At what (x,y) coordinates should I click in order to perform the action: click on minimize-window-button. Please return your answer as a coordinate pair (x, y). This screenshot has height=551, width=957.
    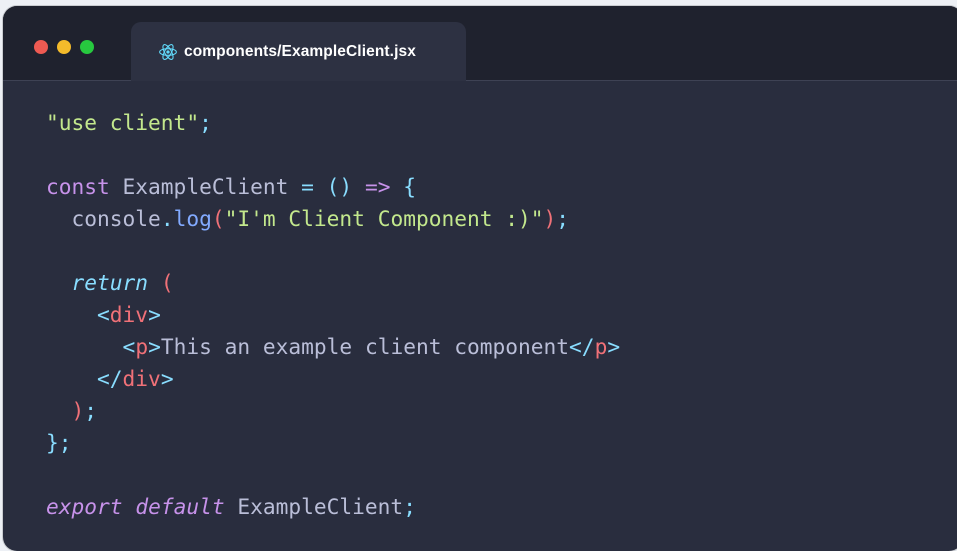
    Looking at the image, I should click on (64, 47).